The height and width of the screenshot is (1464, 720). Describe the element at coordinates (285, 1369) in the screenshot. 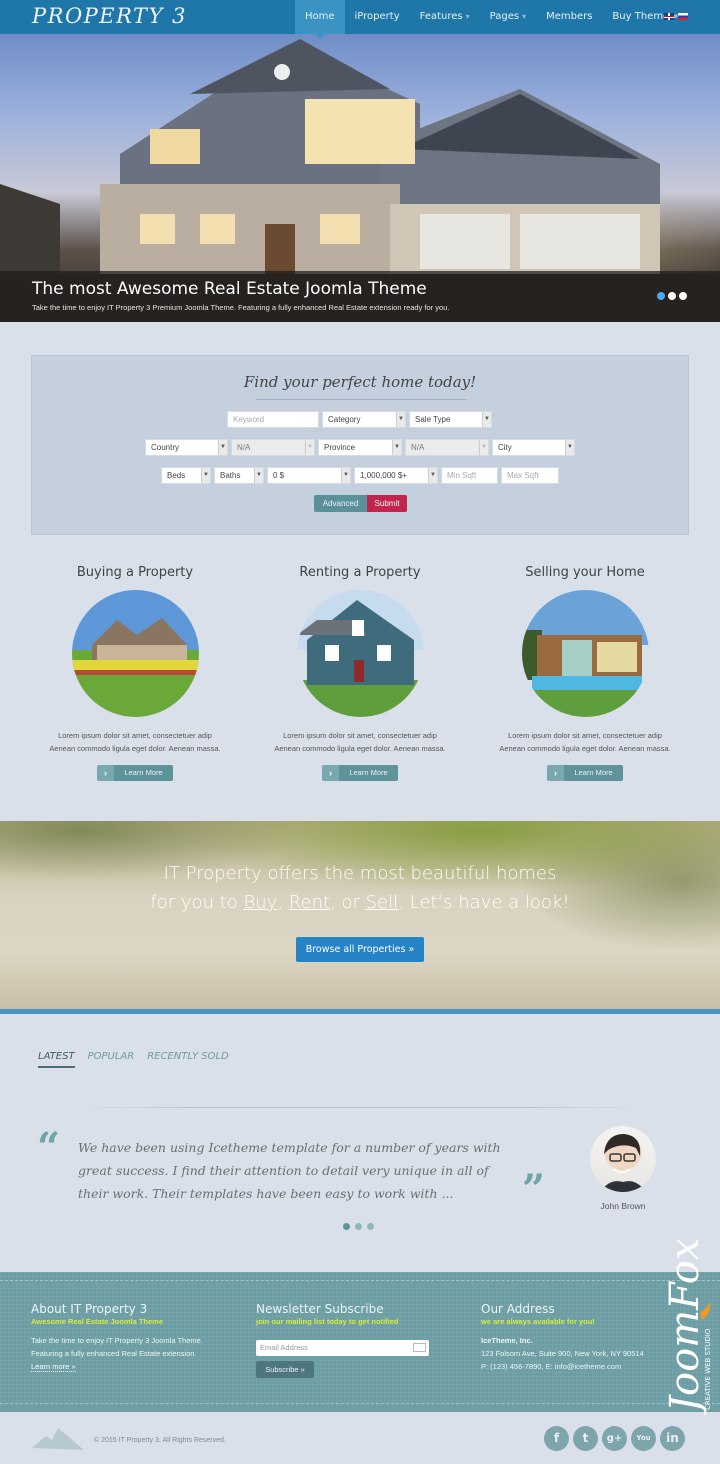

I see `subscribe-button: Subscribe »` at that location.